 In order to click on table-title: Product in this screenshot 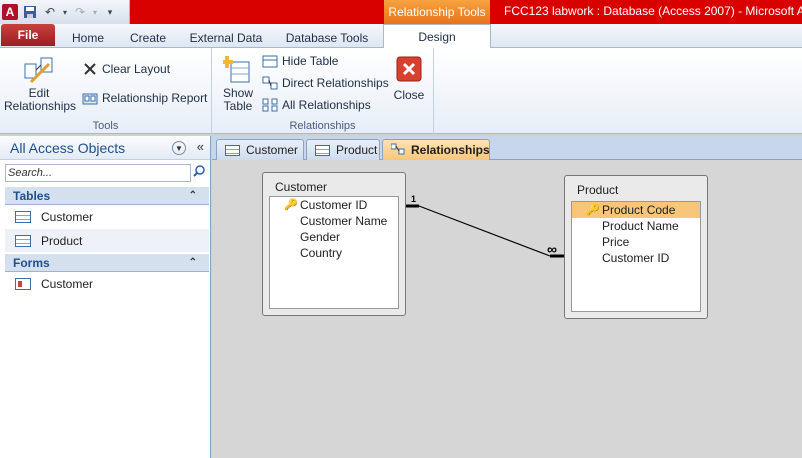, I will do `click(598, 190)`.